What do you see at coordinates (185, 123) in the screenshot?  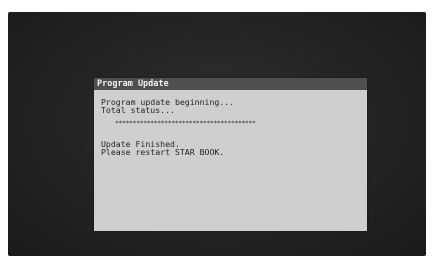 I see `progress-indicator: ****************************************` at bounding box center [185, 123].